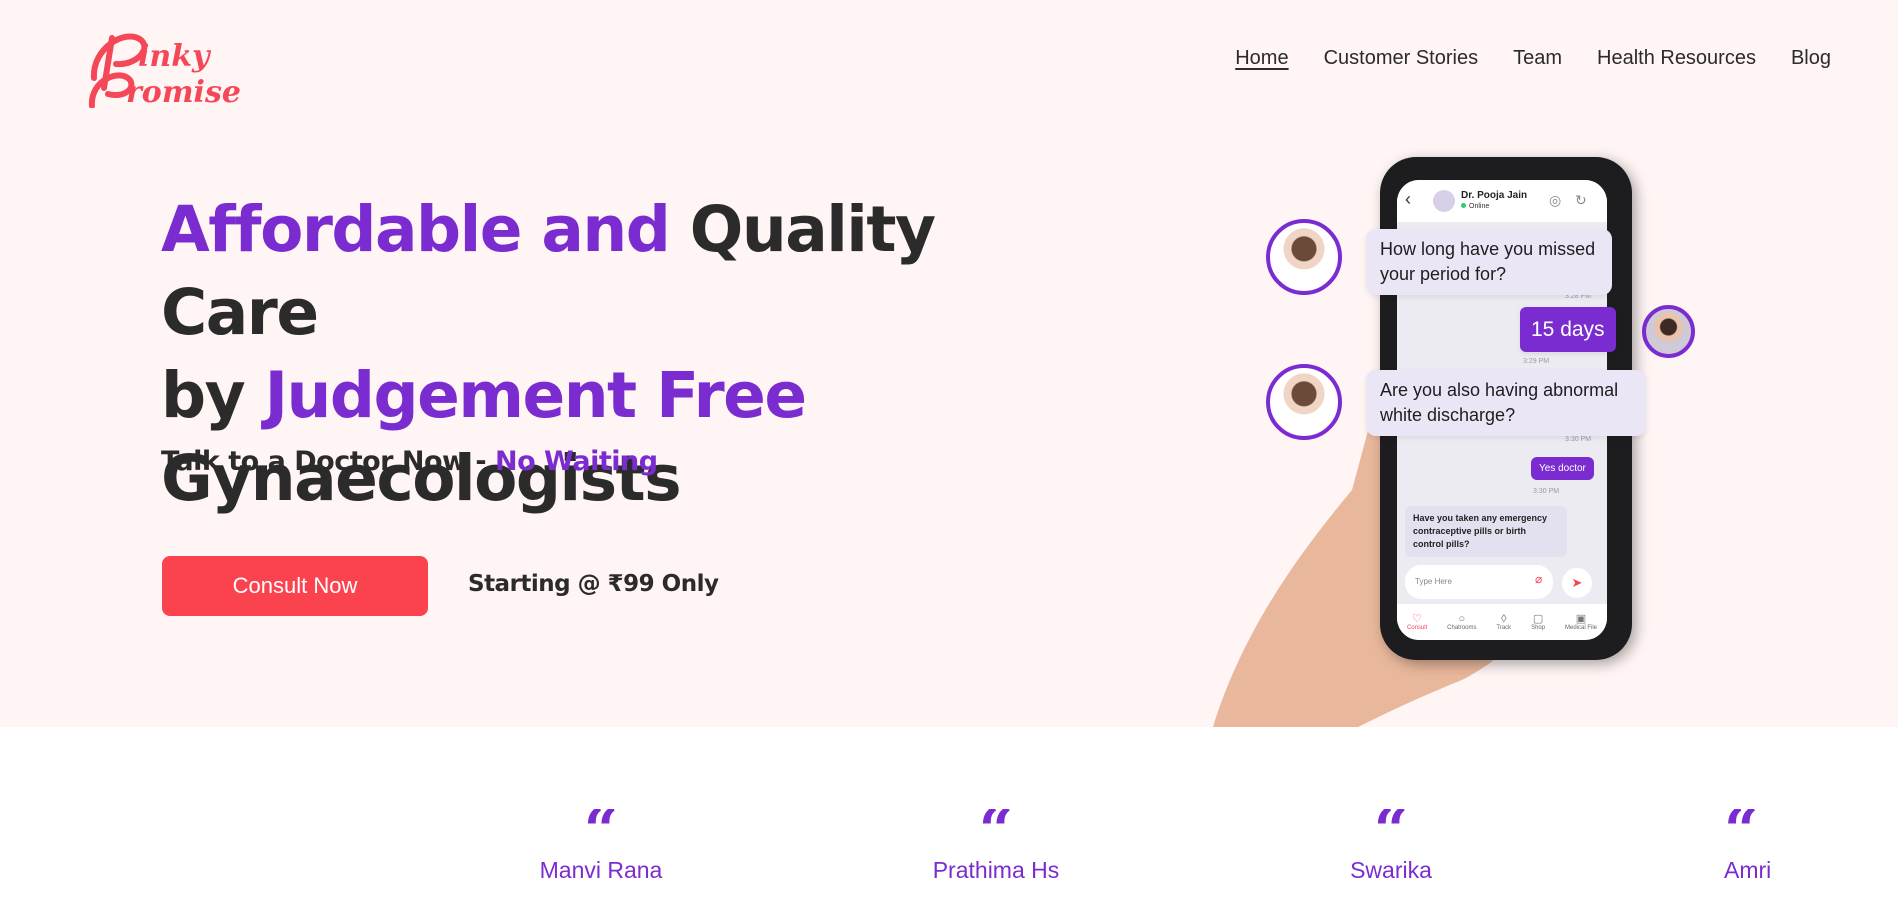  Describe the element at coordinates (593, 584) in the screenshot. I see `price-text: Starting @ ₹99 Only` at that location.